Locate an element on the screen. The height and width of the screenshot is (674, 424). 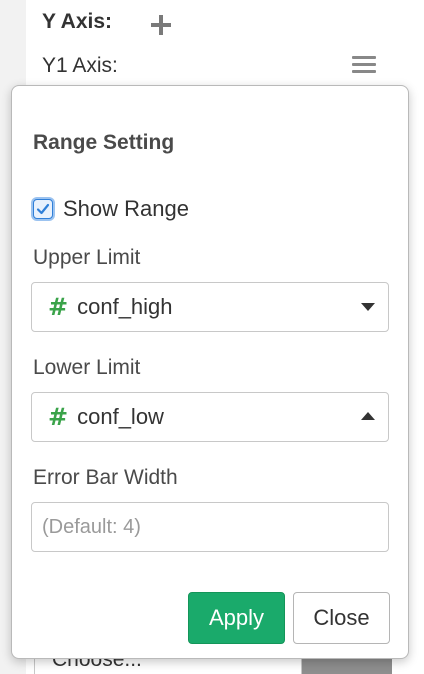
upper-limit-value: conf_high is located at coordinates (125, 306).